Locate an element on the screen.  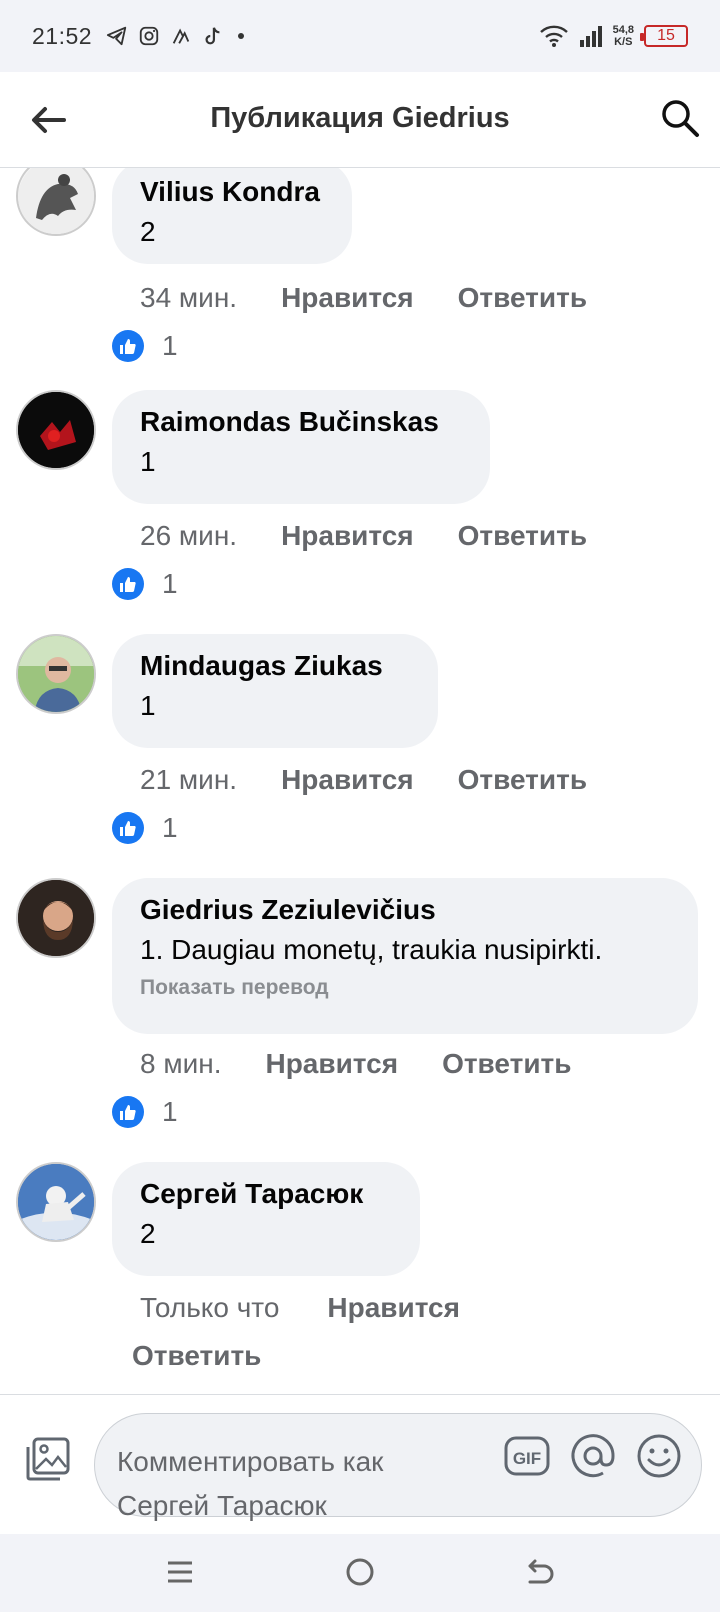
tiktok-icon is located at coordinates (212, 36).